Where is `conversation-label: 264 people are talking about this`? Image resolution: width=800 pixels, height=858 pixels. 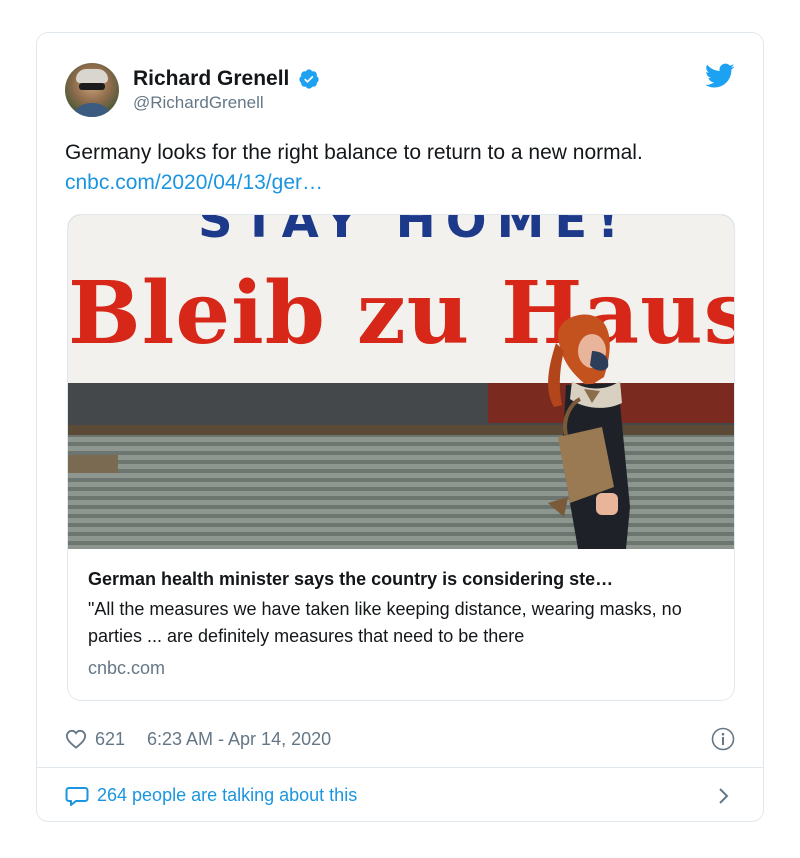
conversation-label: 264 people are talking about this is located at coordinates (227, 795).